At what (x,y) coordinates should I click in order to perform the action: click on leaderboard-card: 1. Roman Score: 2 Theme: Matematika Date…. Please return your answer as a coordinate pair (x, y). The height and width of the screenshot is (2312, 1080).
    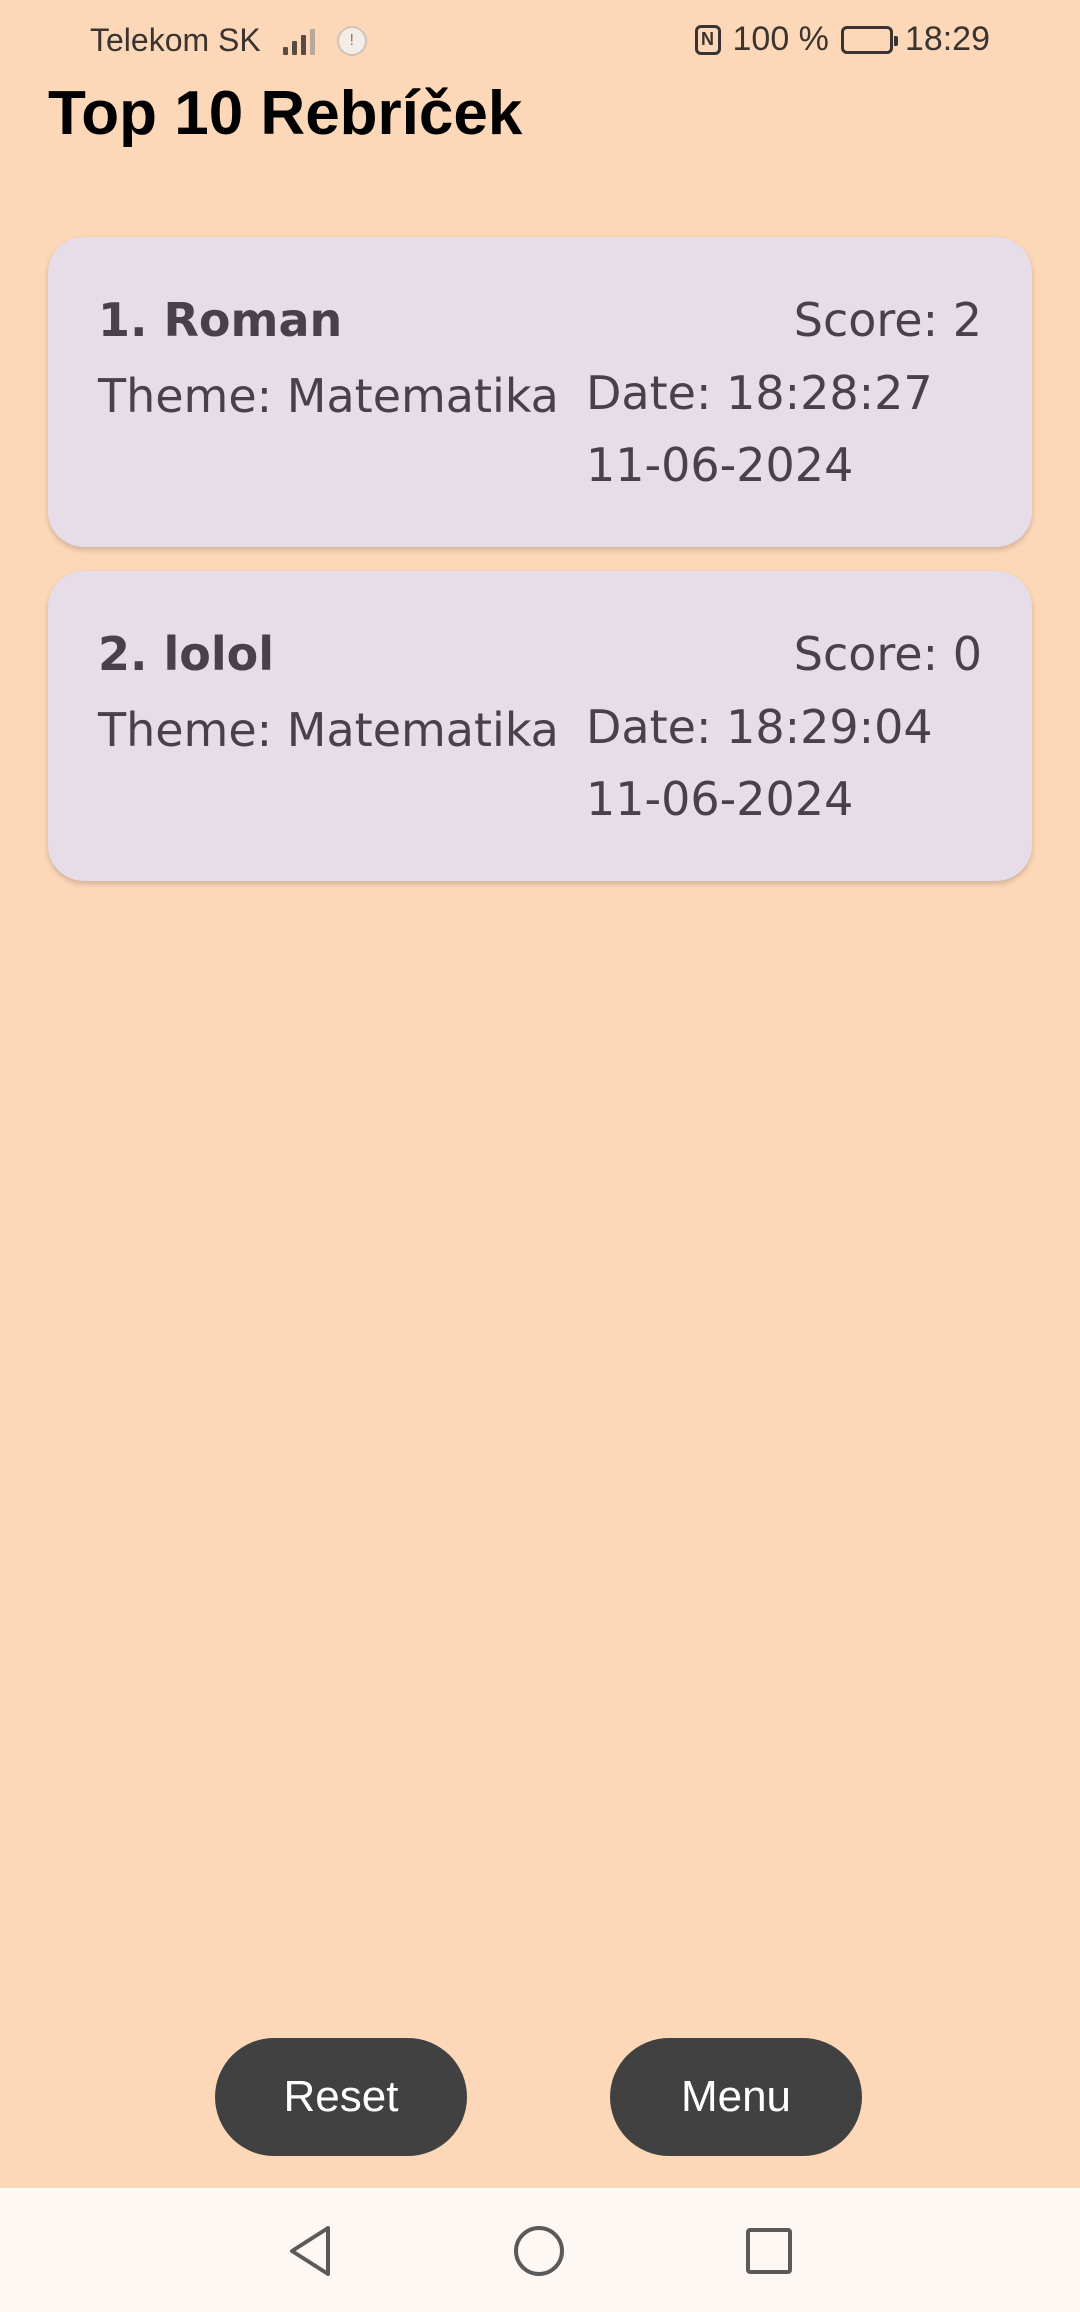
    Looking at the image, I should click on (540, 392).